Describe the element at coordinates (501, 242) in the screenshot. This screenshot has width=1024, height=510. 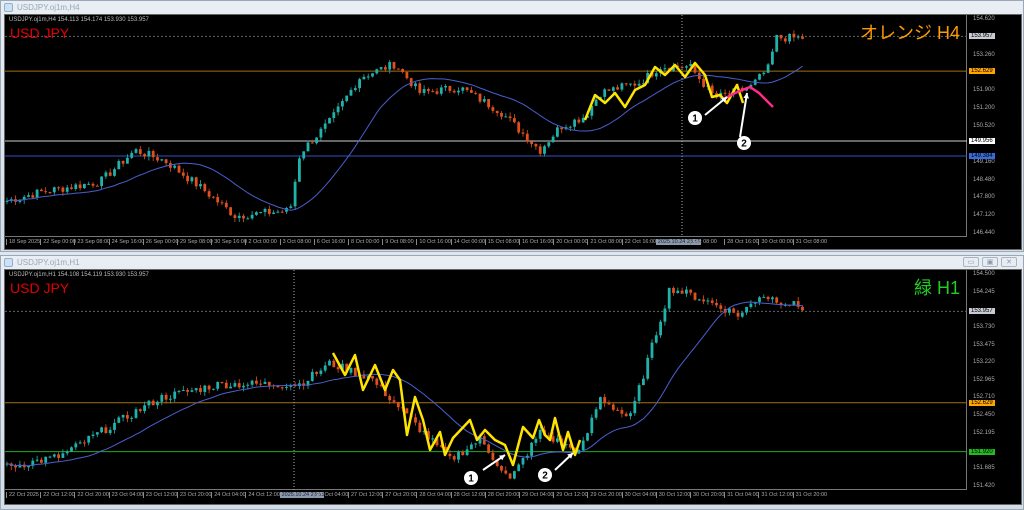
I see `time-tick-label: 15 Oct 08:00` at that location.